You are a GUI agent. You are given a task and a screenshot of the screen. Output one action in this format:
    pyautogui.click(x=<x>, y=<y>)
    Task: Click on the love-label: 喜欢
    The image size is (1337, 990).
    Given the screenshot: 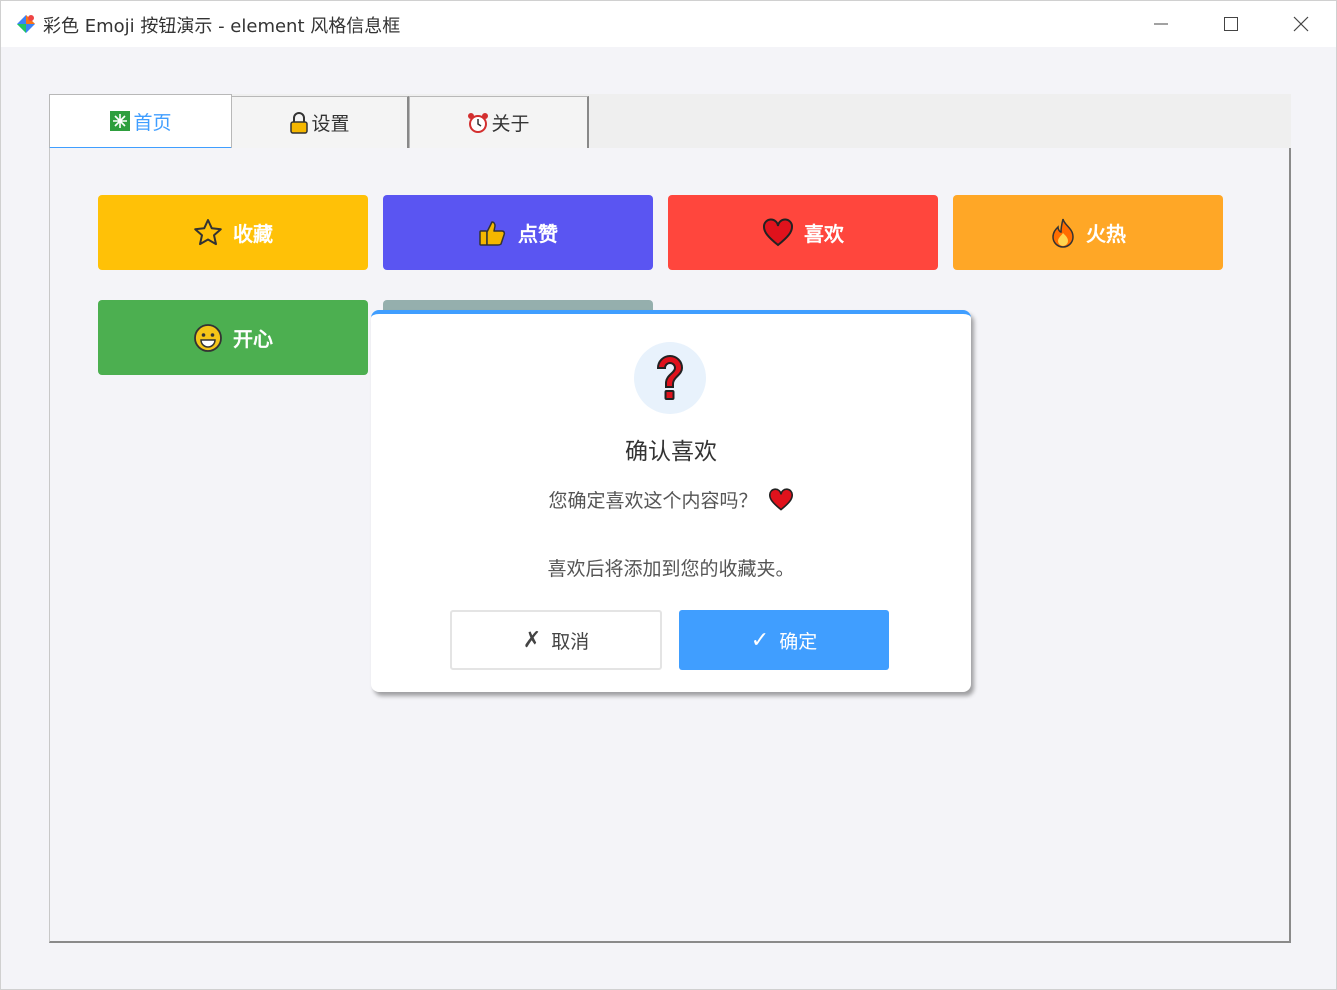 What is the action you would take?
    pyautogui.click(x=824, y=234)
    